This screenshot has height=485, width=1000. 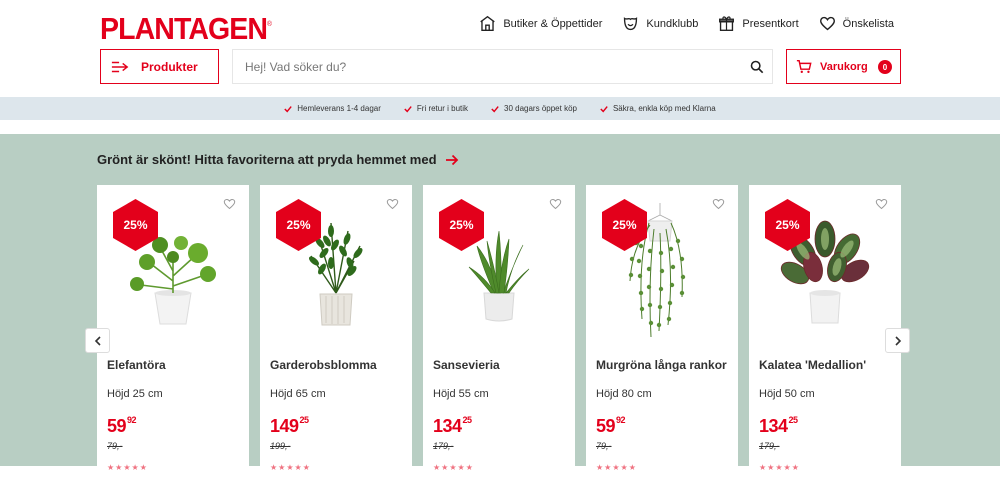 I want to click on carousel-next-button, so click(x=897, y=340).